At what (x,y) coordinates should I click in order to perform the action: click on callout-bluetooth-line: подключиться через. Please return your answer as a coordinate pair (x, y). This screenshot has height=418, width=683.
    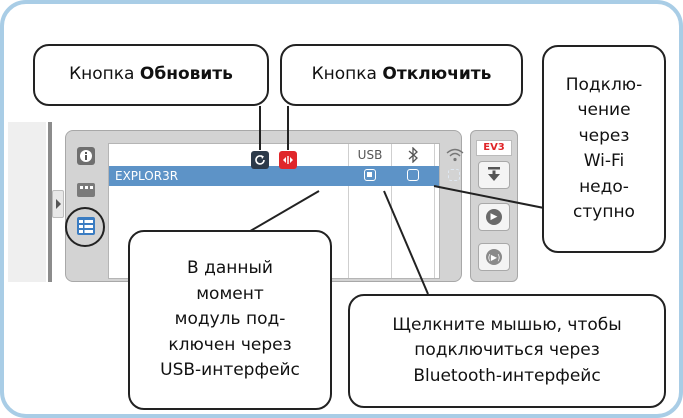
    Looking at the image, I should click on (507, 350).